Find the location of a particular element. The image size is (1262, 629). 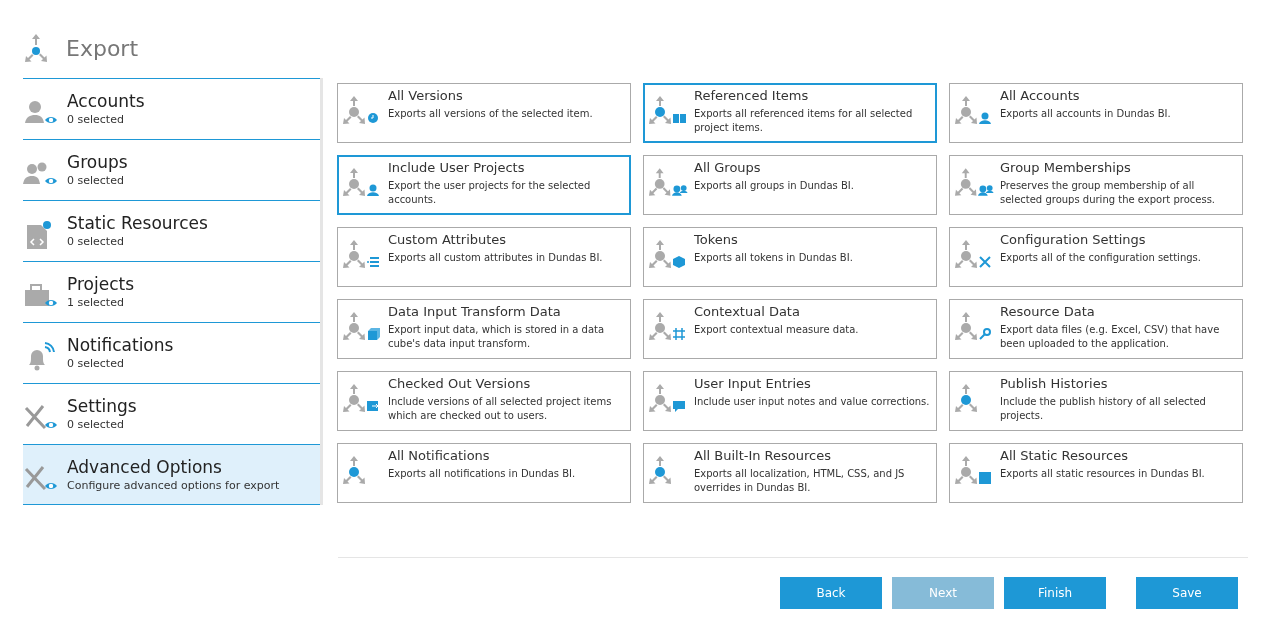

option-title: All Notifications is located at coordinates (439, 456).